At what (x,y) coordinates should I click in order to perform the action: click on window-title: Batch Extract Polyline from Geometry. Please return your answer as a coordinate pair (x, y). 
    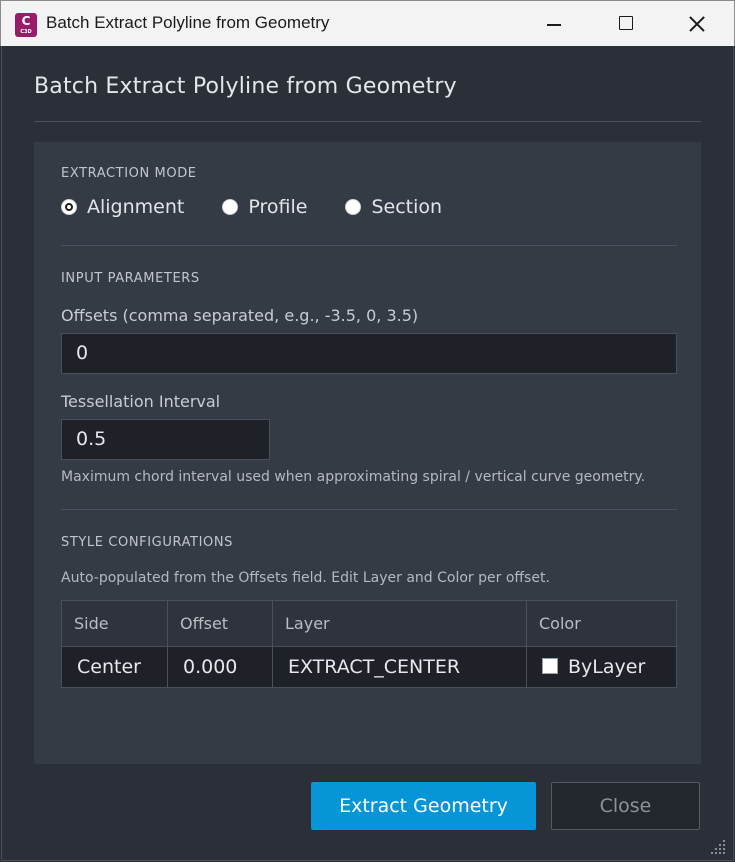
    Looking at the image, I should click on (188, 22).